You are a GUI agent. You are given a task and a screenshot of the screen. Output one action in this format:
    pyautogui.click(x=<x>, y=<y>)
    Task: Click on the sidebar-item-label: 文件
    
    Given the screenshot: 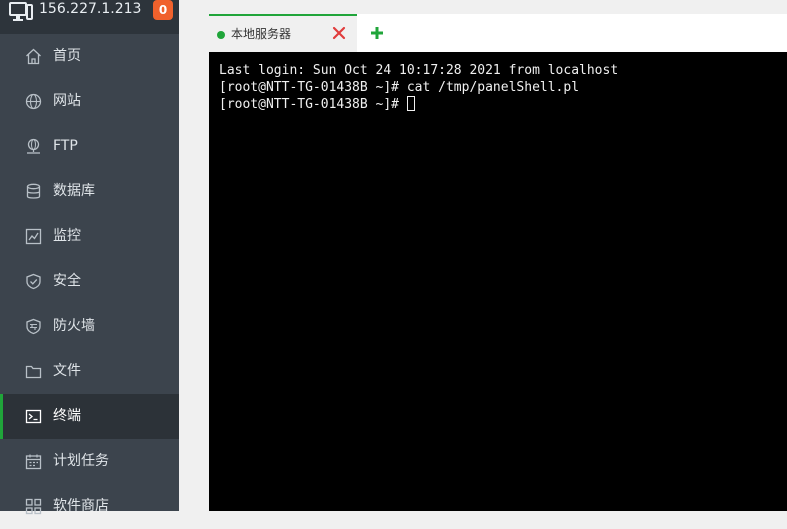 What is the action you would take?
    pyautogui.click(x=67, y=371)
    